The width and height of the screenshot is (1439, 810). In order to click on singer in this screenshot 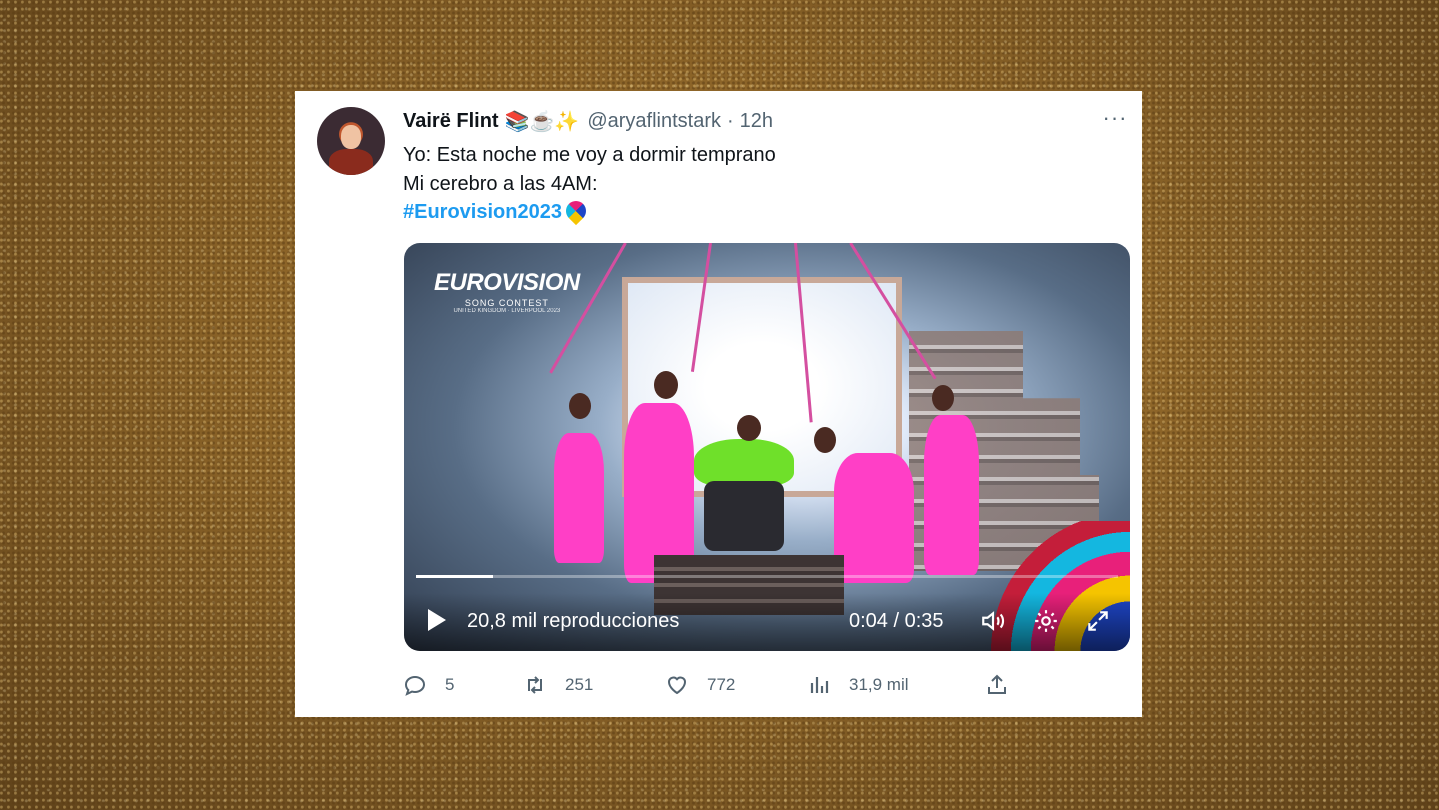, I will do `click(744, 463)`.